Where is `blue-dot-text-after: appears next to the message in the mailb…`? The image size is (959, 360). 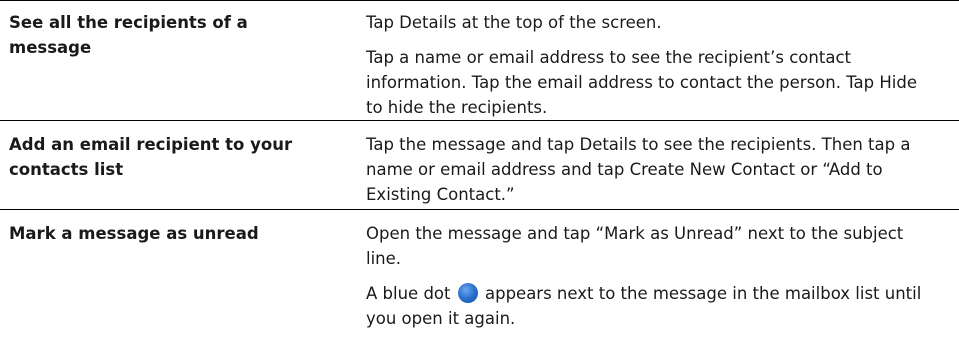
blue-dot-text-after: appears next to the message in the mailb… is located at coordinates (644, 306).